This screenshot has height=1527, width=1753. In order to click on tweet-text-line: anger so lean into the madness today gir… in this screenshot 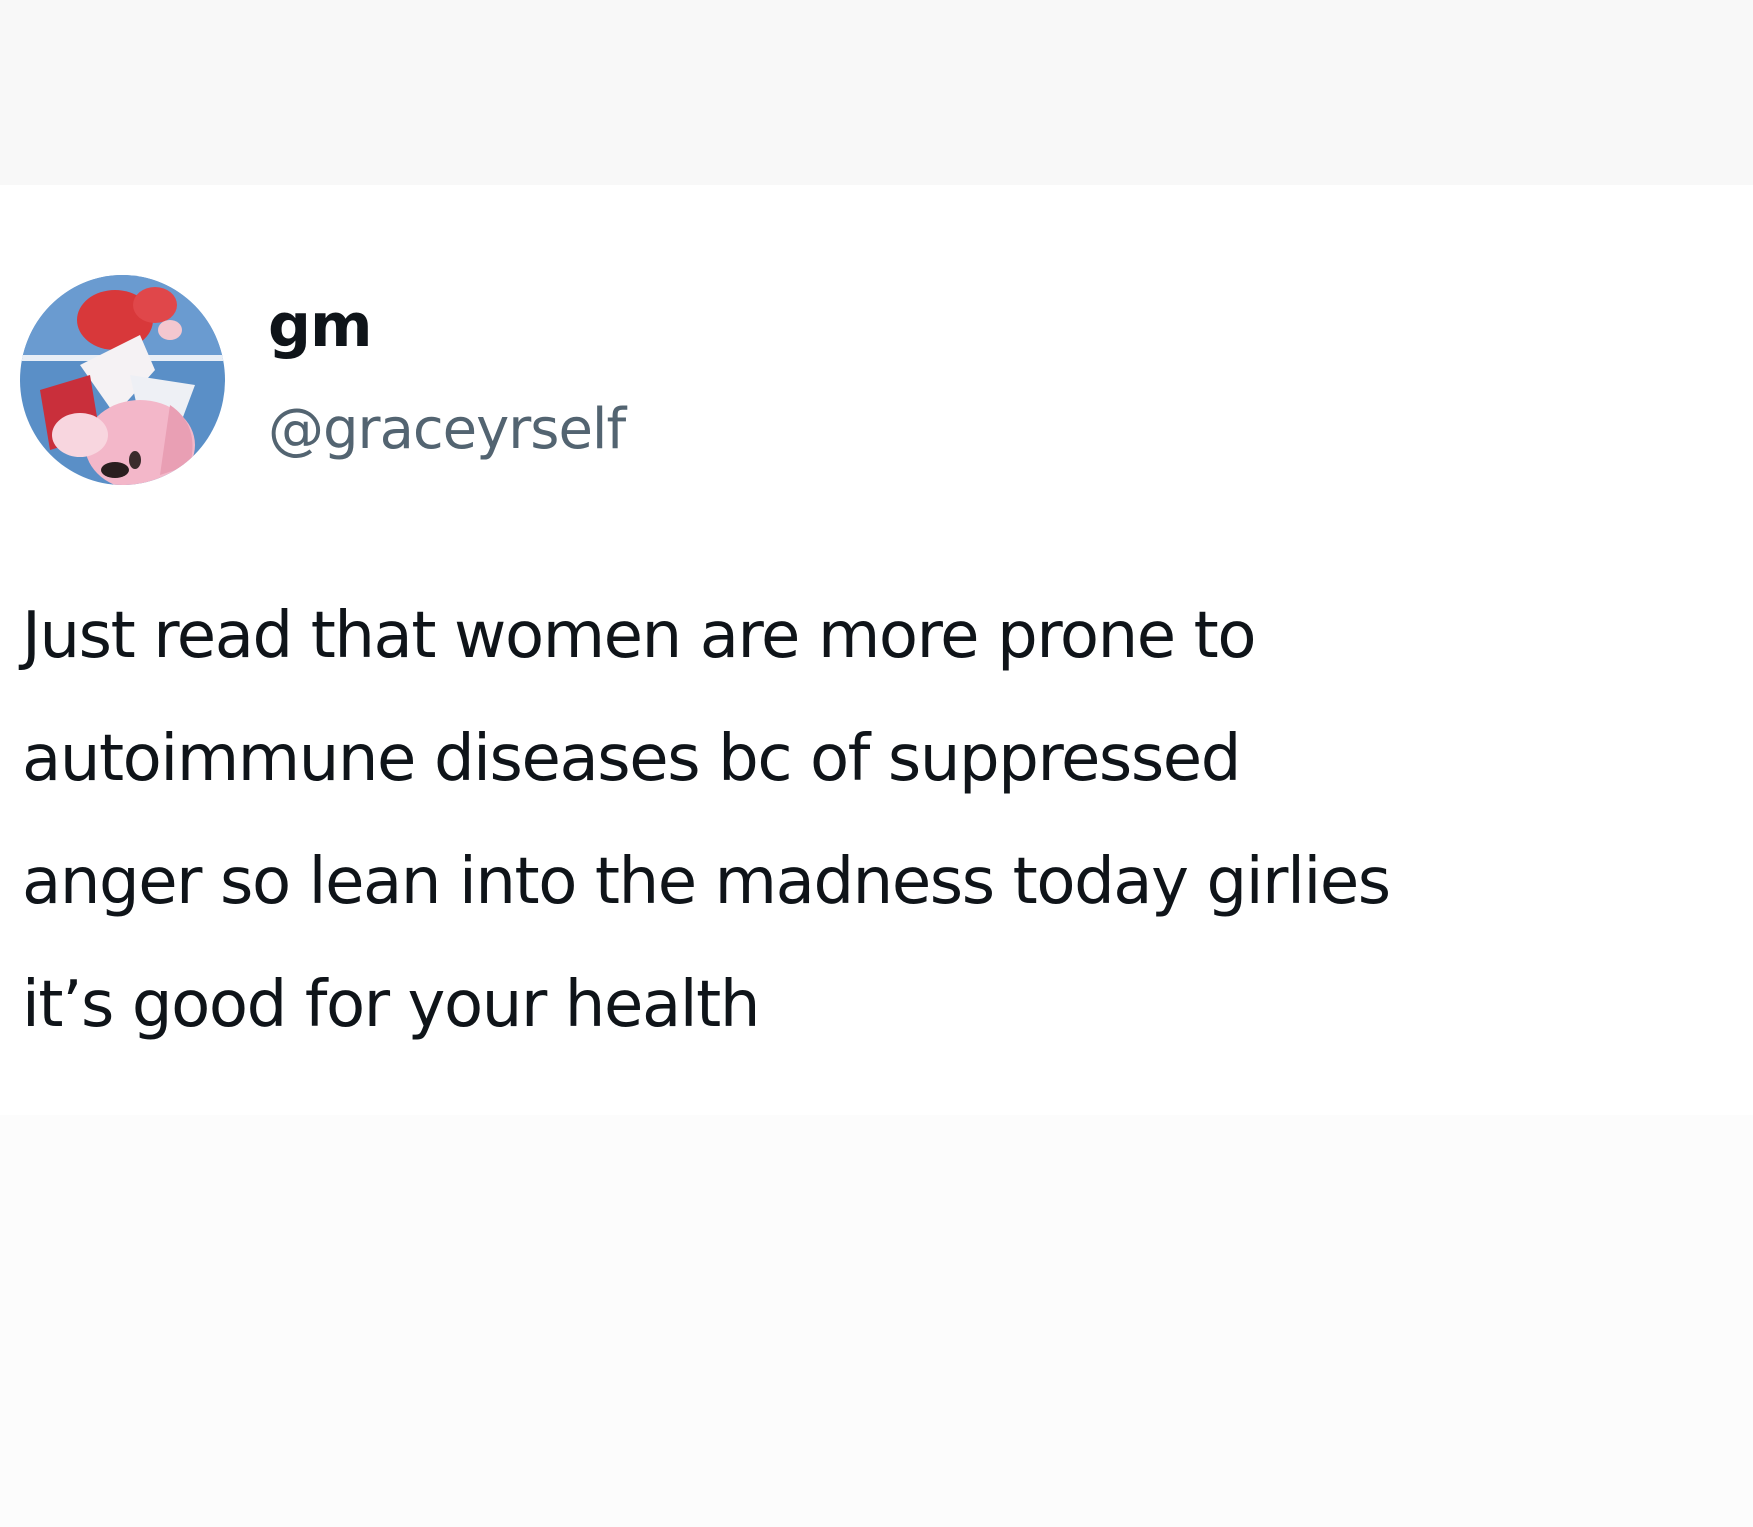, I will do `click(706, 882)`.